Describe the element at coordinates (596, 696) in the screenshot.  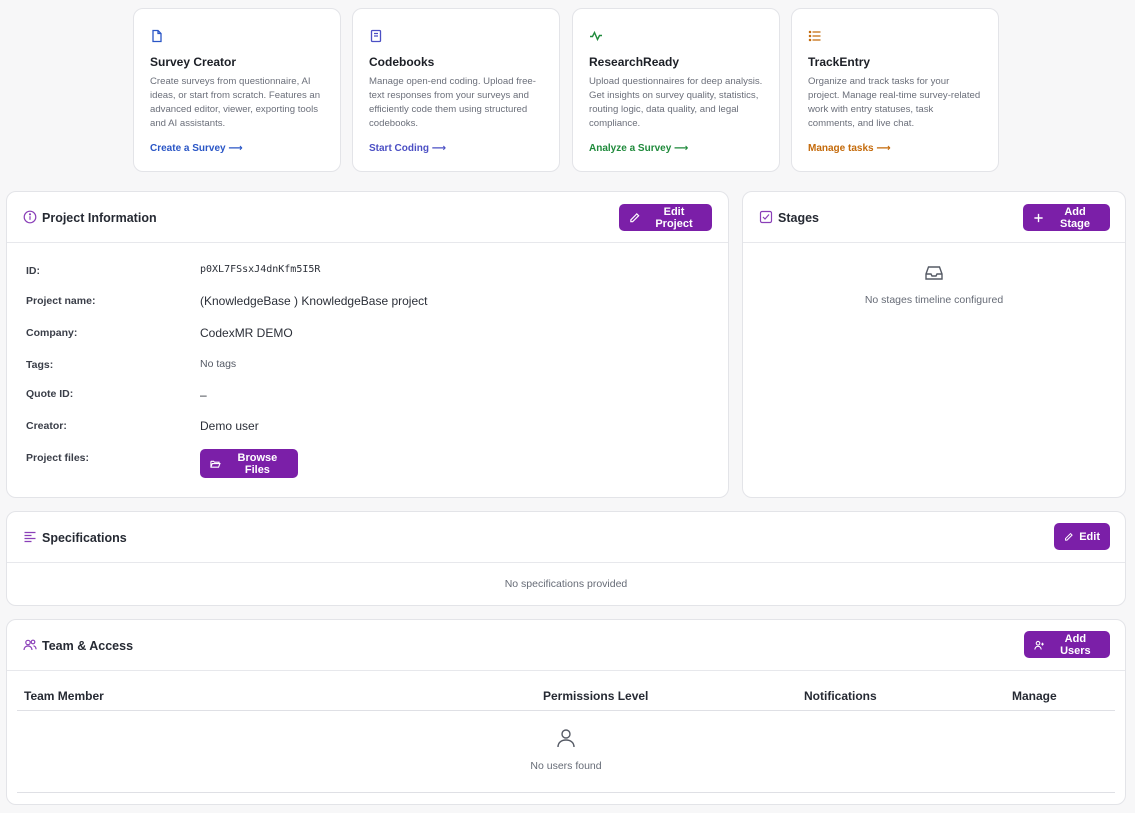
I see `column-header-permissions: Permissions Level` at that location.